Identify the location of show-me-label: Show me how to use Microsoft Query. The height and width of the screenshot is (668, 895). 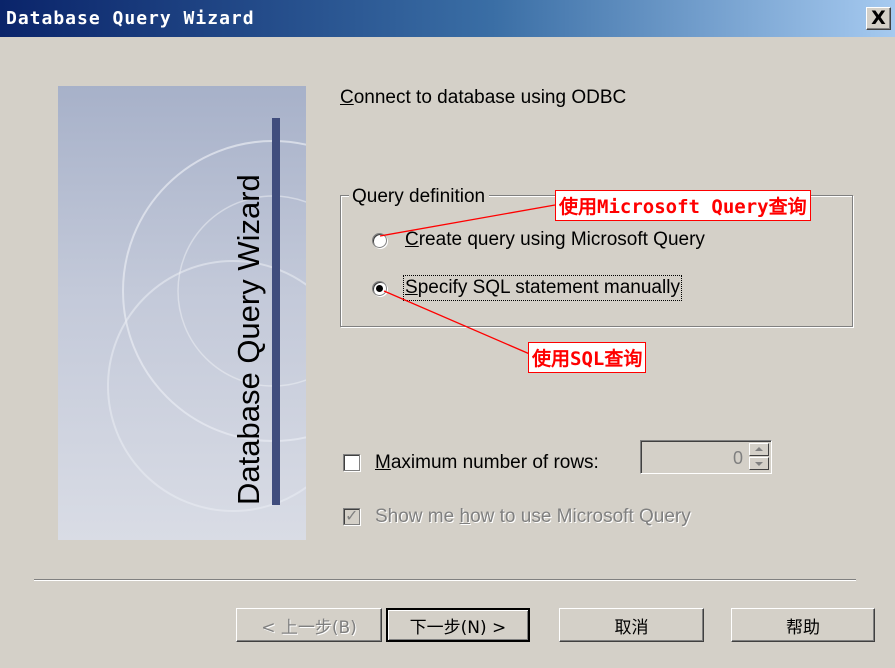
(533, 517).